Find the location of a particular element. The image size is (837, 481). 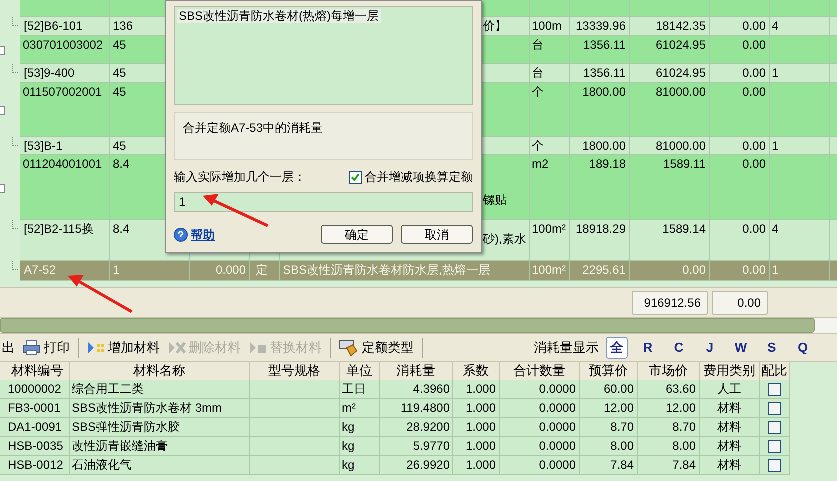

table-cell: 改性沥青嵌缝油膏 is located at coordinates (160, 446).